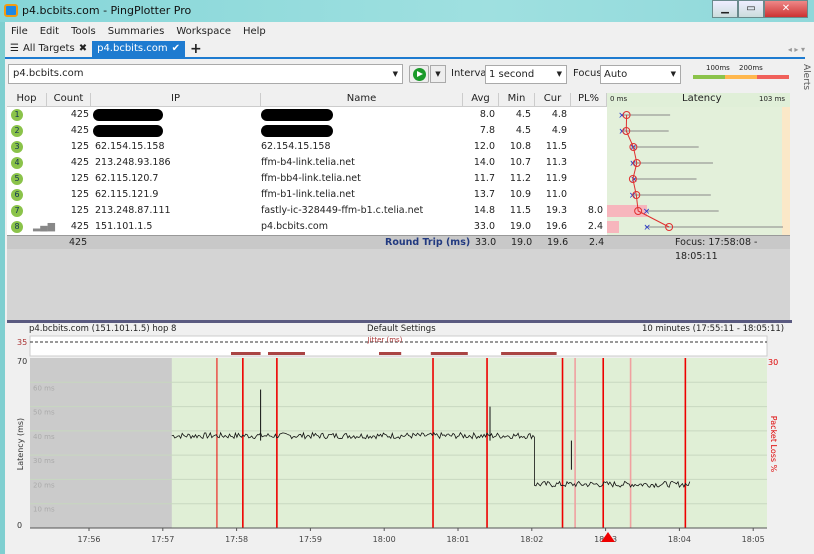 The width and height of the screenshot is (814, 554). I want to click on hop-ip: 213.248.87.111, so click(133, 210).